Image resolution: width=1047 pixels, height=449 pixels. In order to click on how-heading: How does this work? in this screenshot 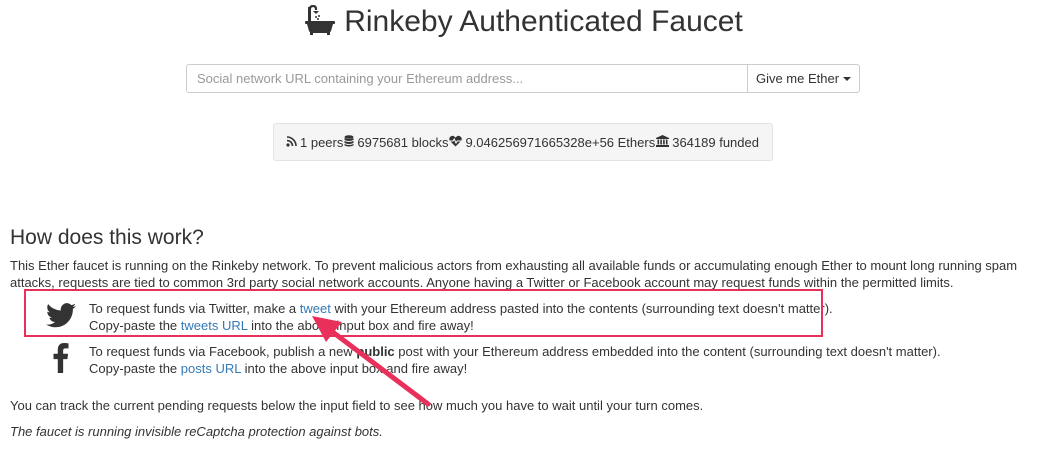, I will do `click(107, 237)`.